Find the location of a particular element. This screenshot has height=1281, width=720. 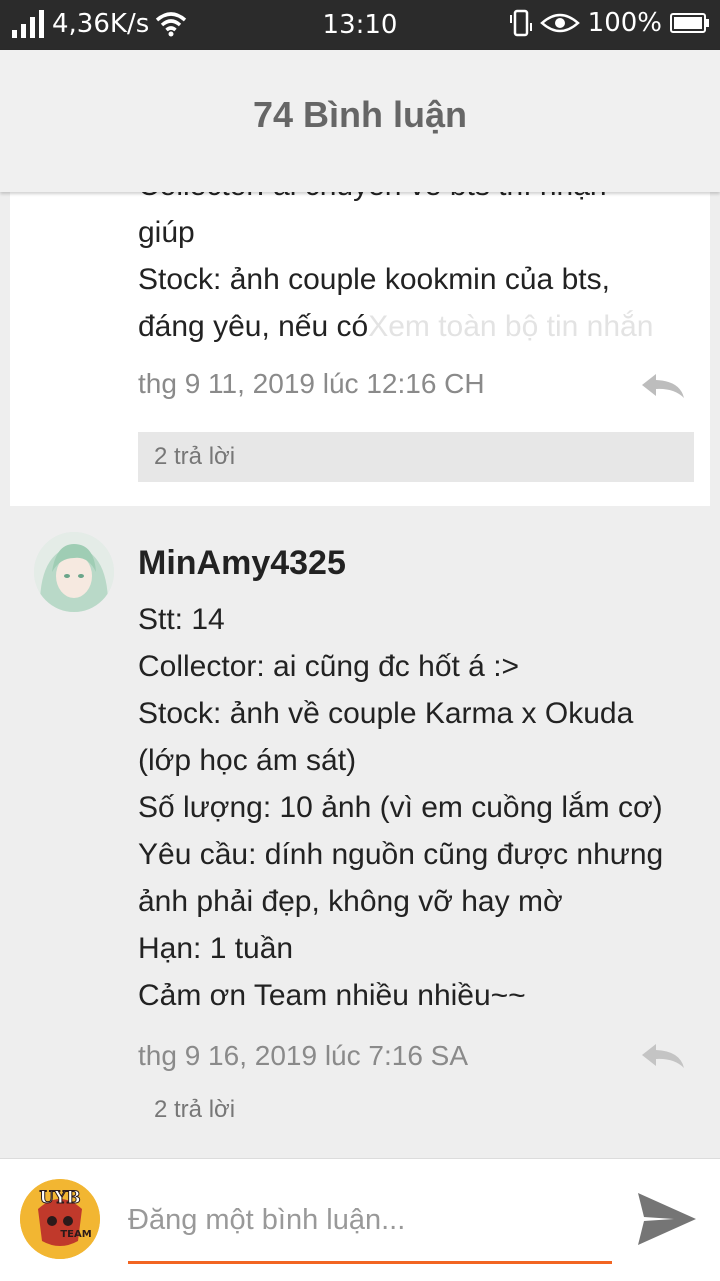

see-more-link: Xem toàn bộ tin nhắn is located at coordinates (510, 326).